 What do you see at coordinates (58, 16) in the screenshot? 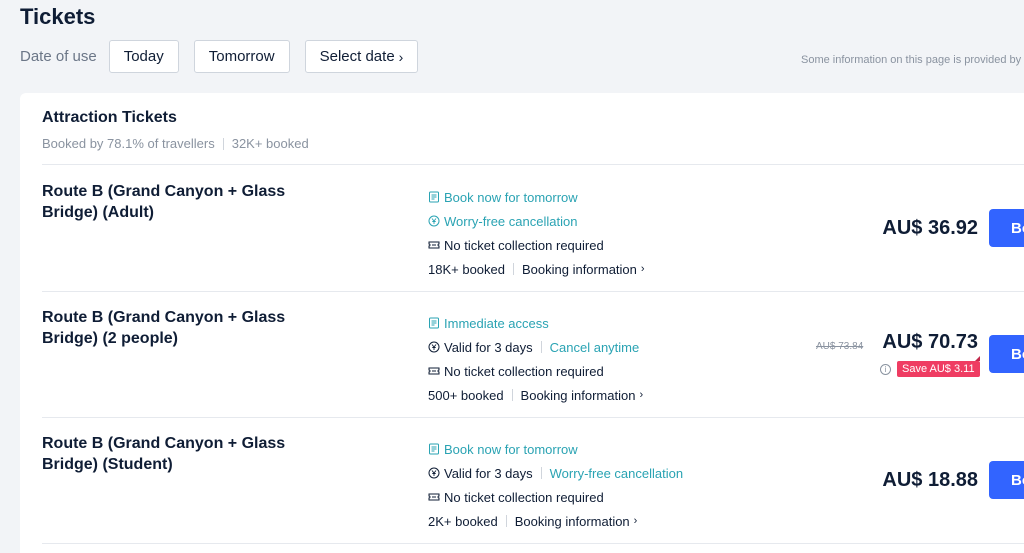
I see `page-title: Tickets` at bounding box center [58, 16].